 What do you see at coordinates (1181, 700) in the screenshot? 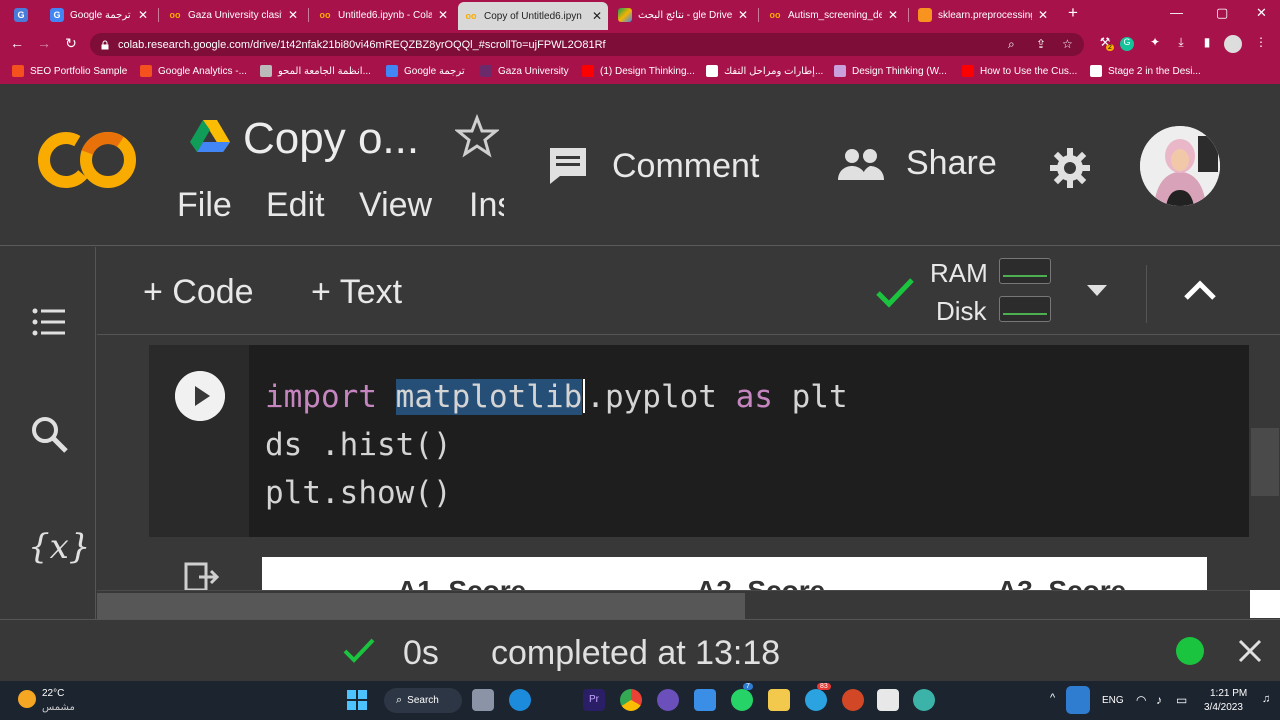
I see `battery-icon: ▭` at bounding box center [1181, 700].